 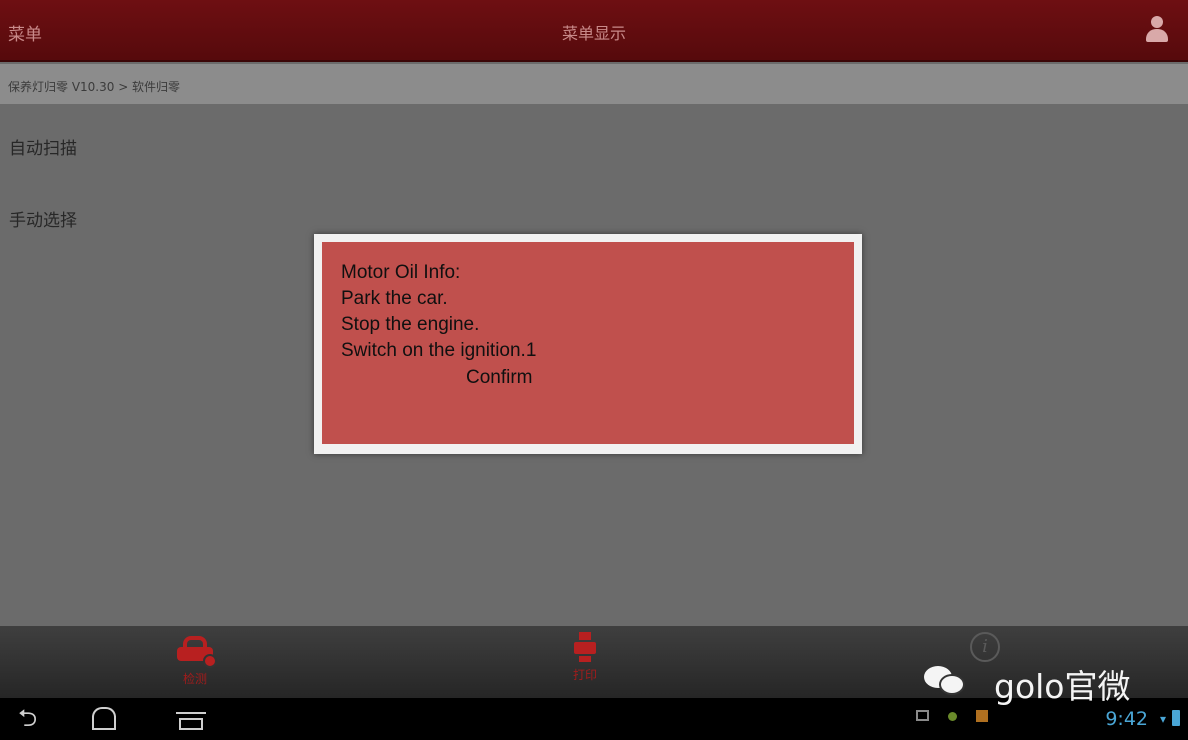 What do you see at coordinates (27, 718) in the screenshot?
I see `back-icon: ⮌` at bounding box center [27, 718].